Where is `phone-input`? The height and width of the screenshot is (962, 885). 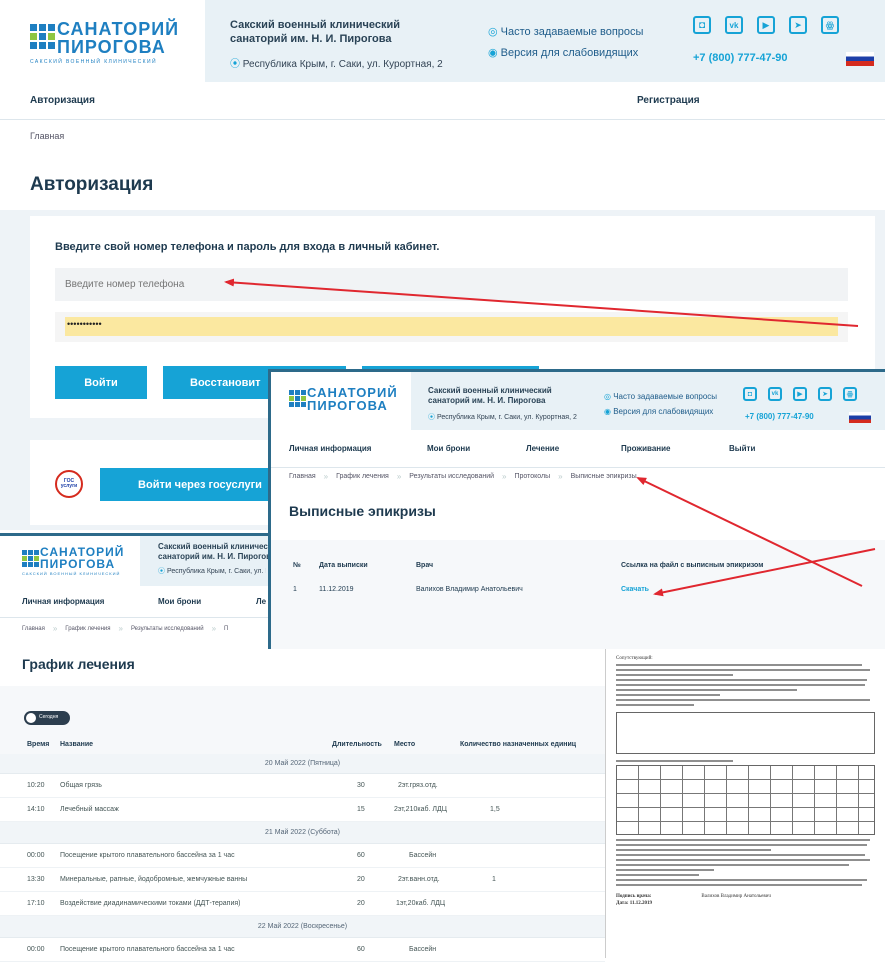
phone-input is located at coordinates (451, 284).